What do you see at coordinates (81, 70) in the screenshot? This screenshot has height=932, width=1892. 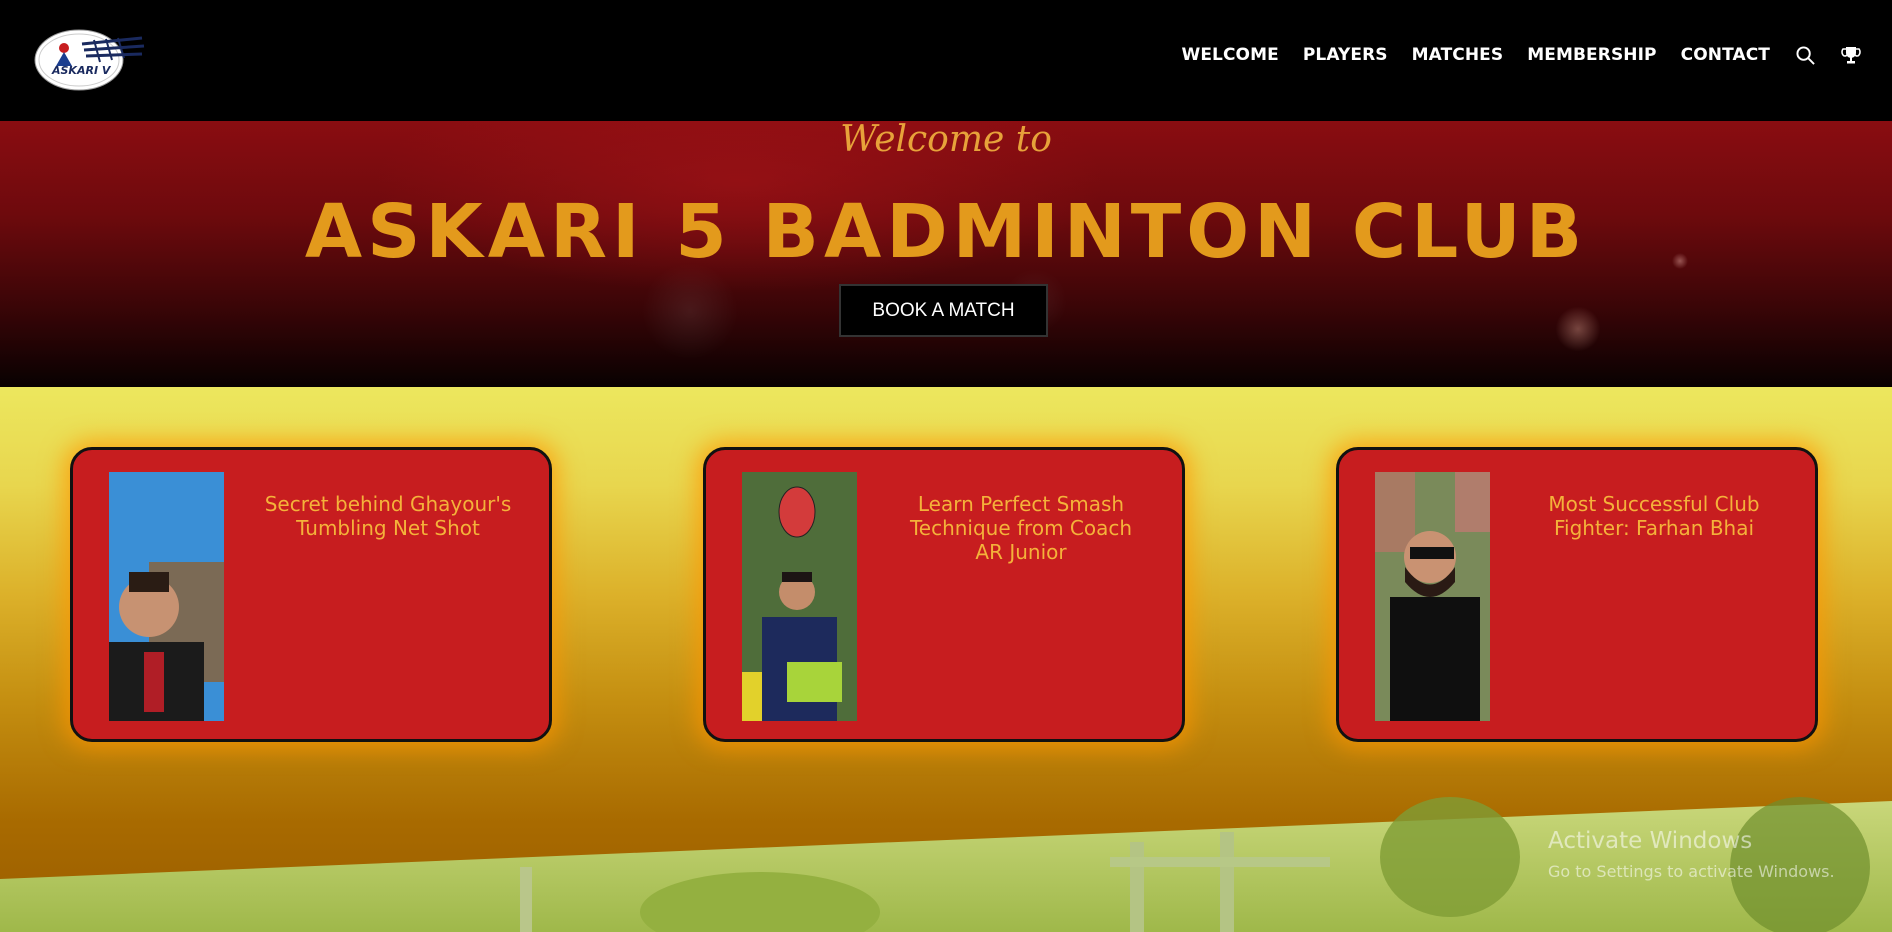 I see `logo-text: ASKARI V` at bounding box center [81, 70].